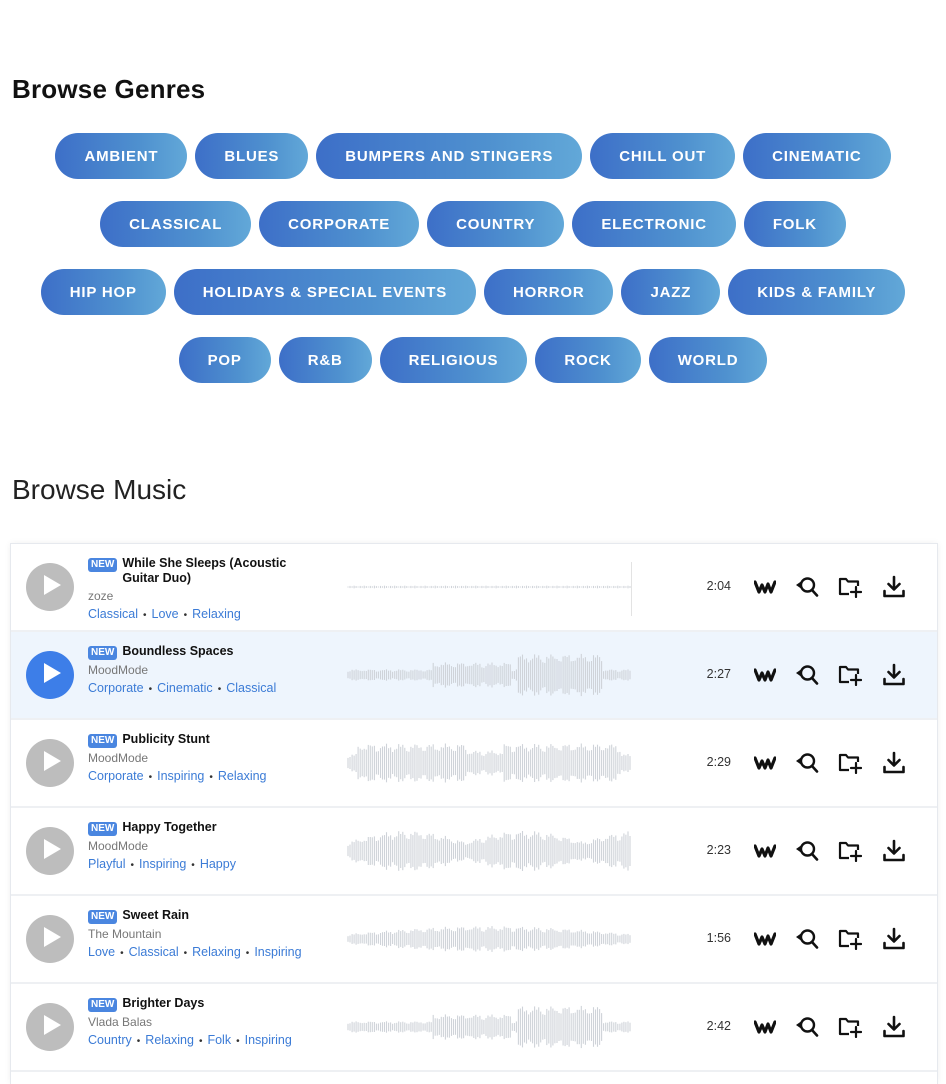 Image resolution: width=946 pixels, height=1084 pixels. I want to click on genre-button: CORPORATE, so click(339, 224).